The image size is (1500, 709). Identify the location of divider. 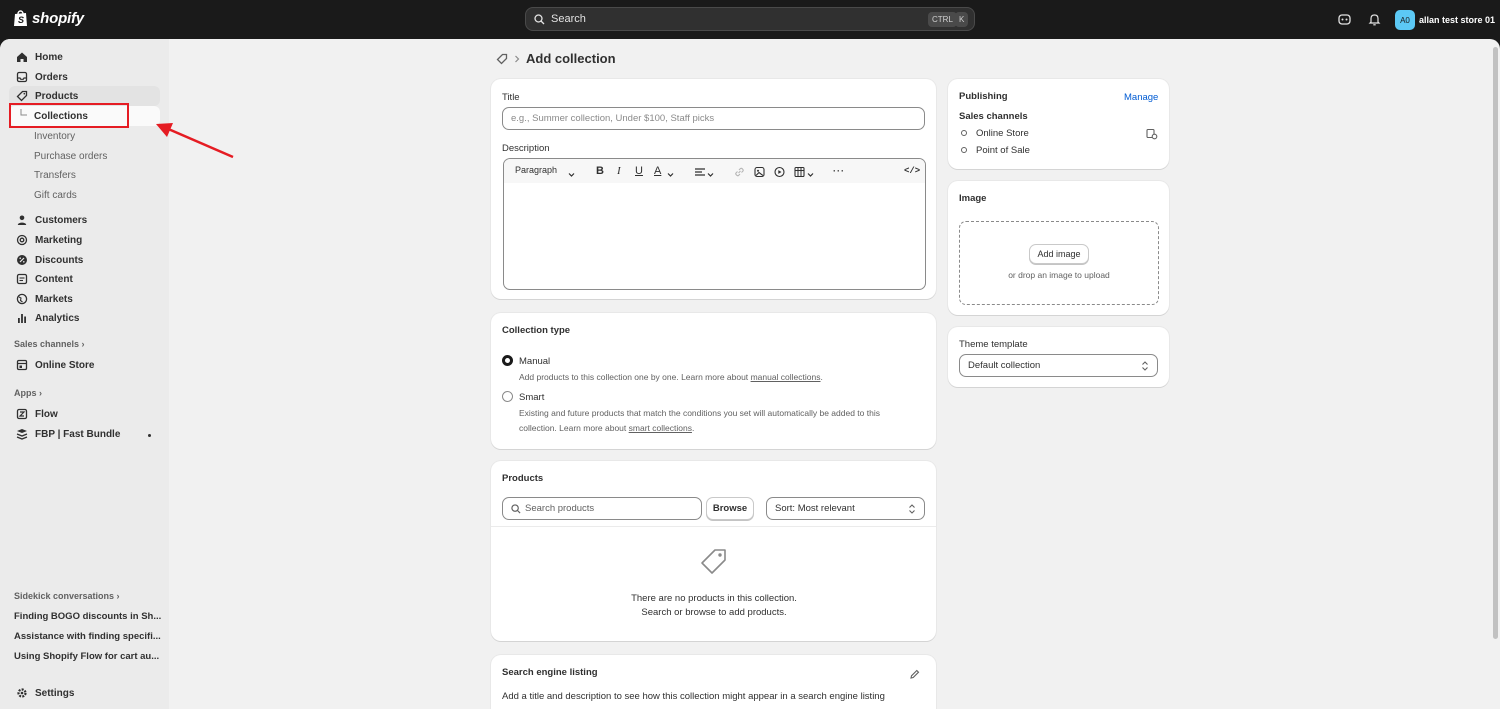
(713, 526).